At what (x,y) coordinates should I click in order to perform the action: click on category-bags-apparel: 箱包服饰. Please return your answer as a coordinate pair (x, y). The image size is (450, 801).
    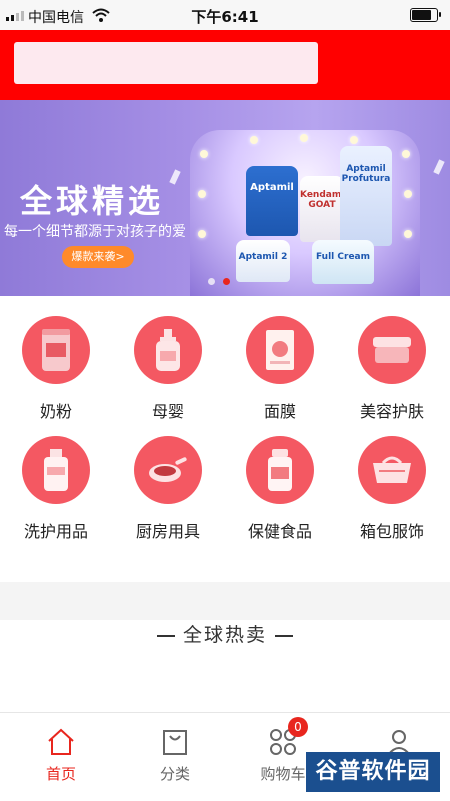
    Looking at the image, I should click on (392, 489).